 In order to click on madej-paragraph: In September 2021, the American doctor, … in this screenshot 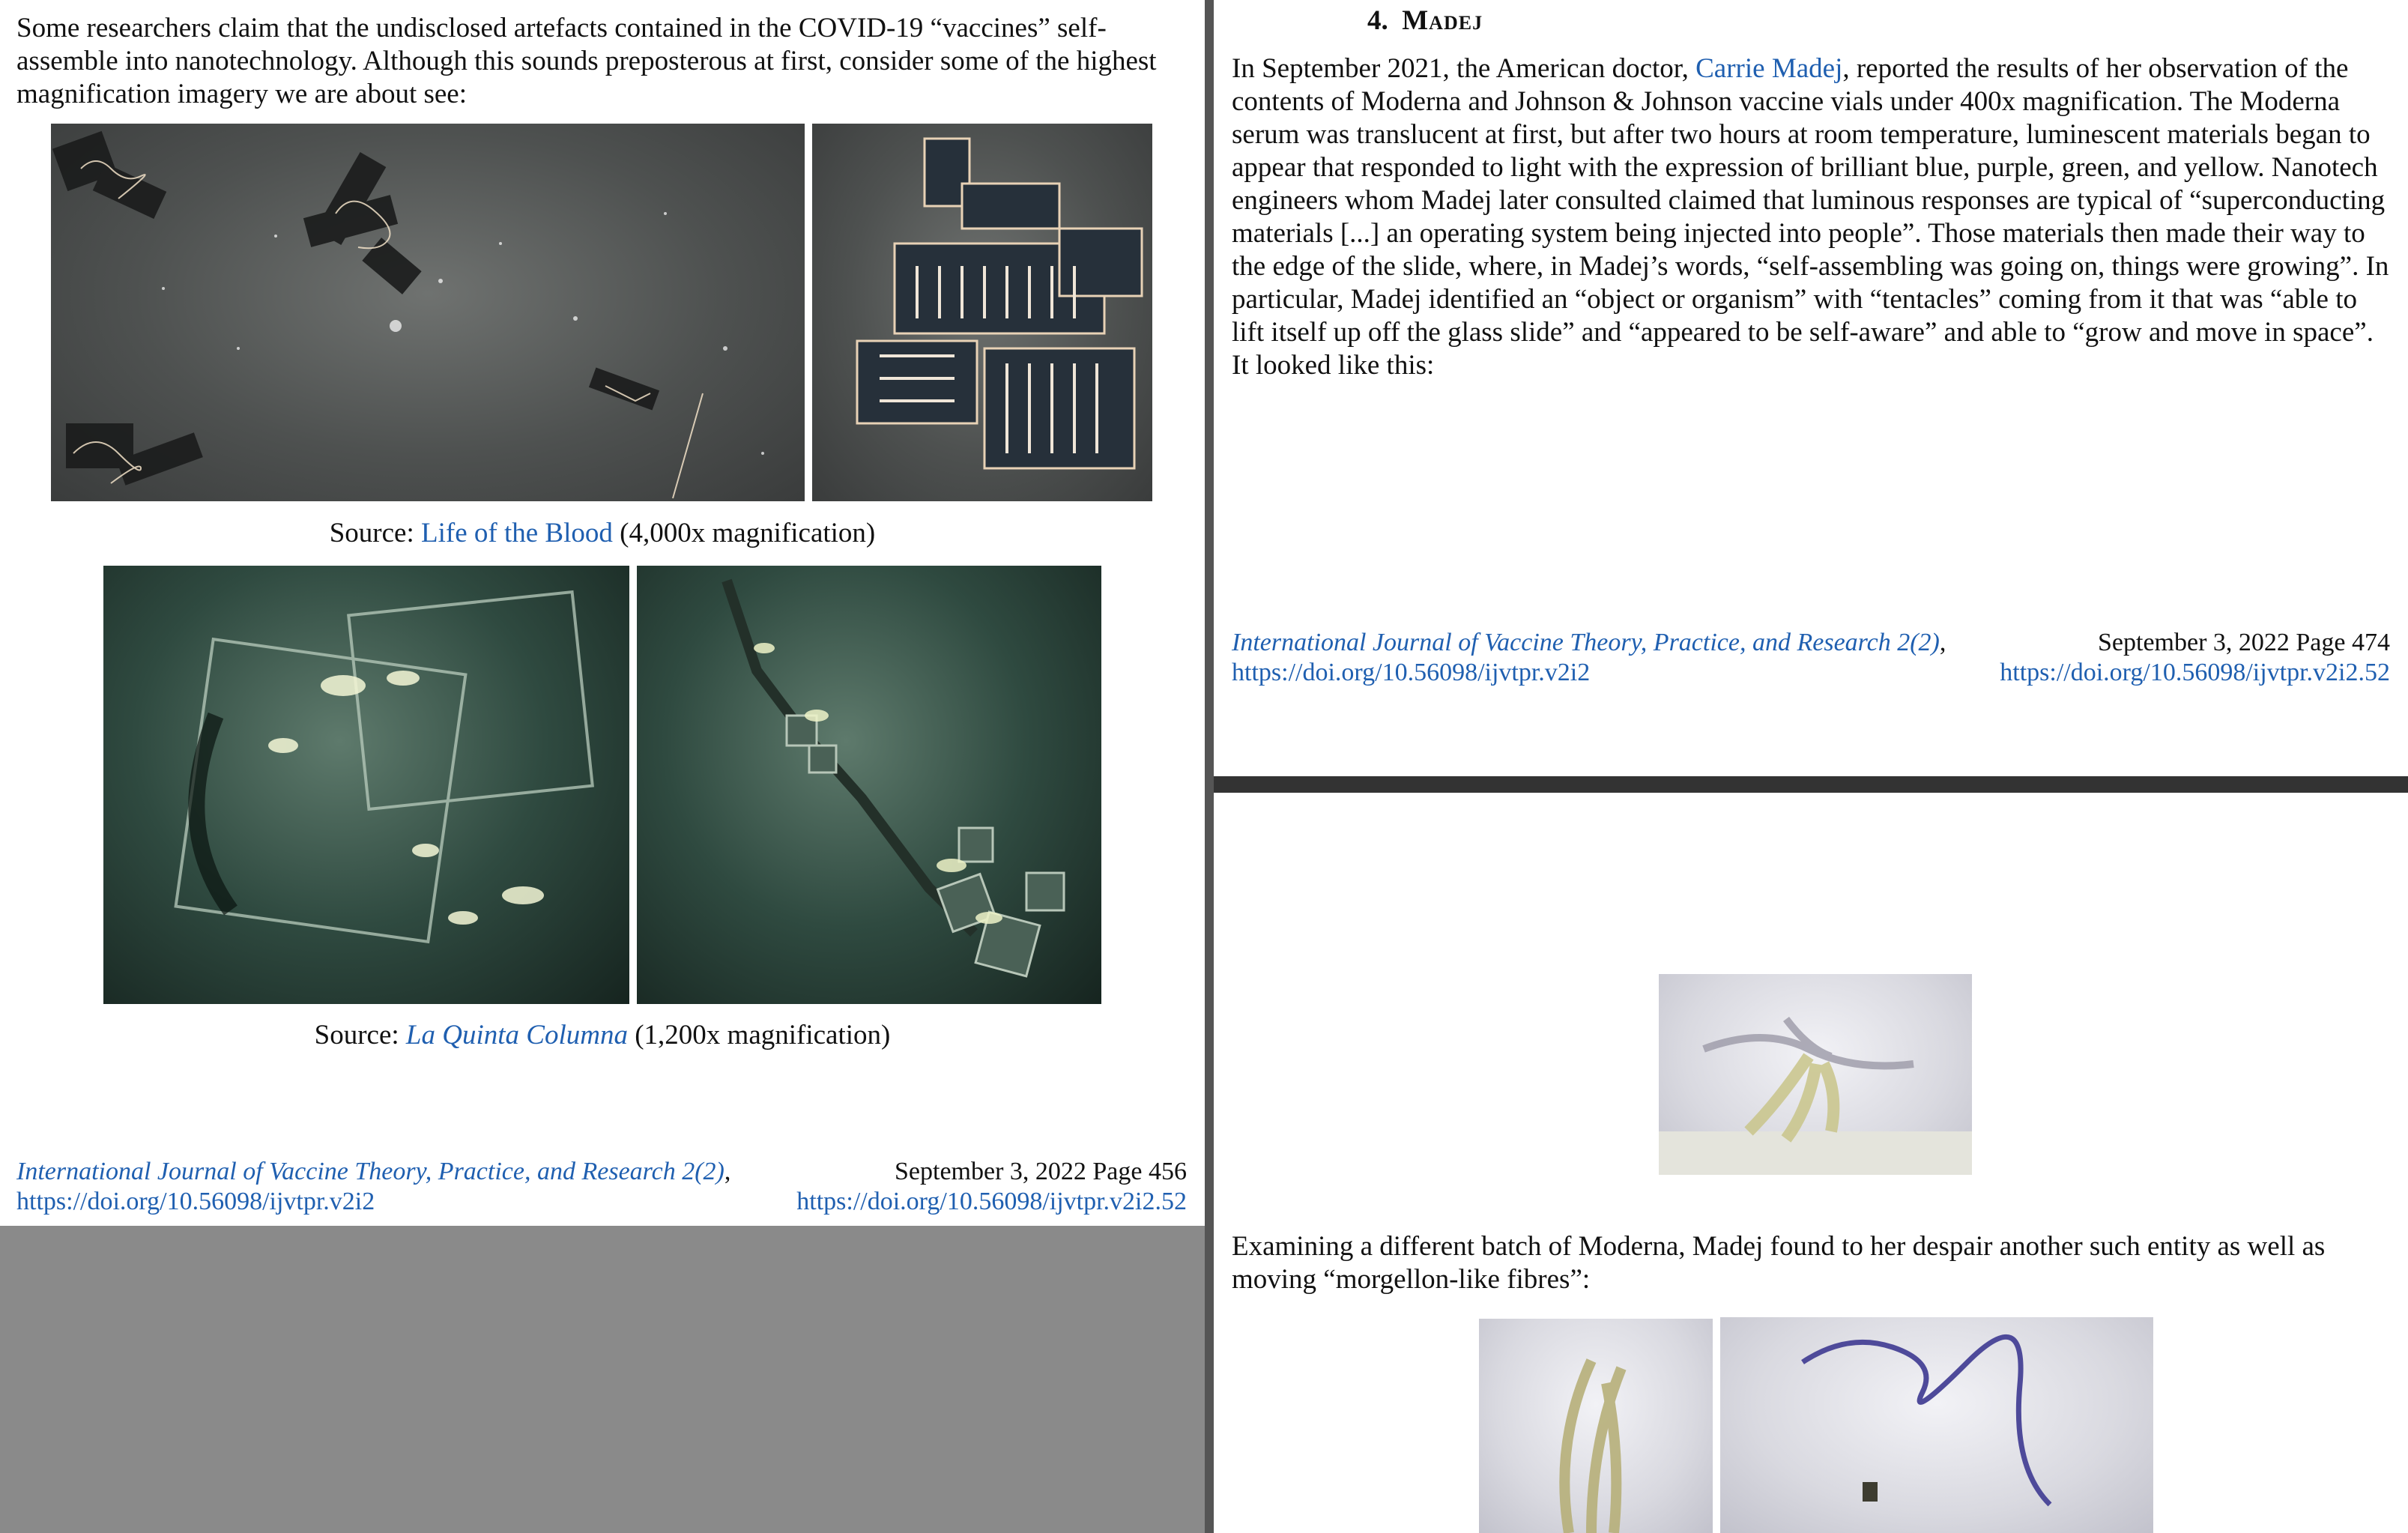, I will do `click(1813, 217)`.